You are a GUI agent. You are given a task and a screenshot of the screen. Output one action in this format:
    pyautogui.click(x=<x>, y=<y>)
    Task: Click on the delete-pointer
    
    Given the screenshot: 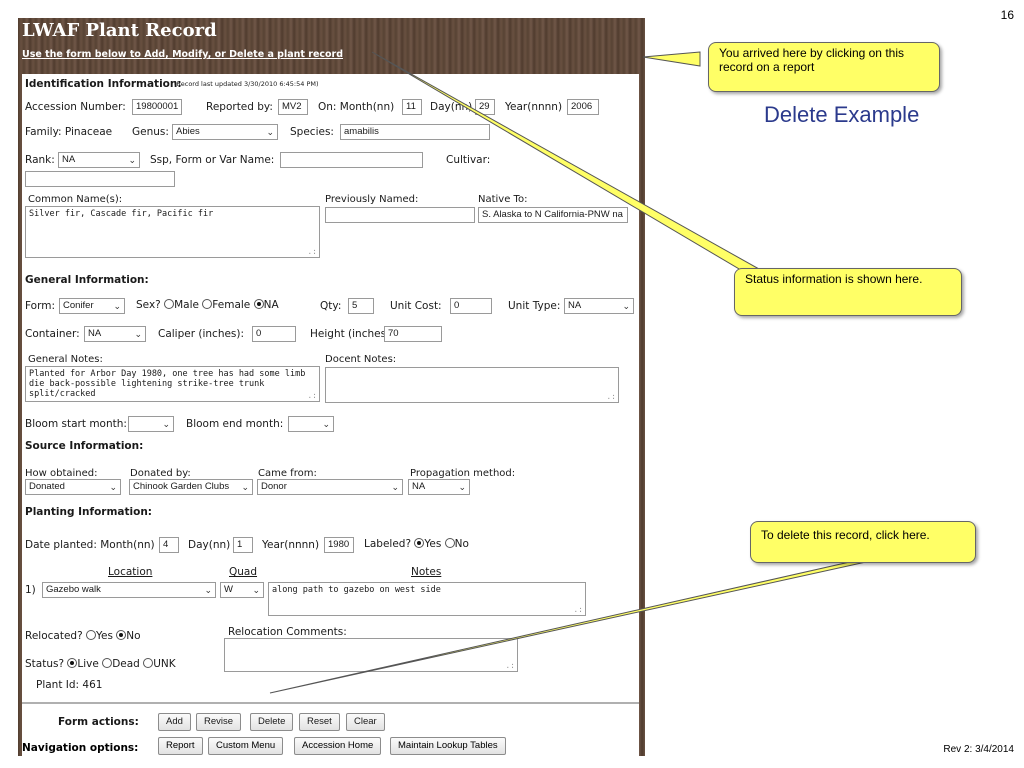 What is the action you would take?
    pyautogui.click(x=577, y=623)
    